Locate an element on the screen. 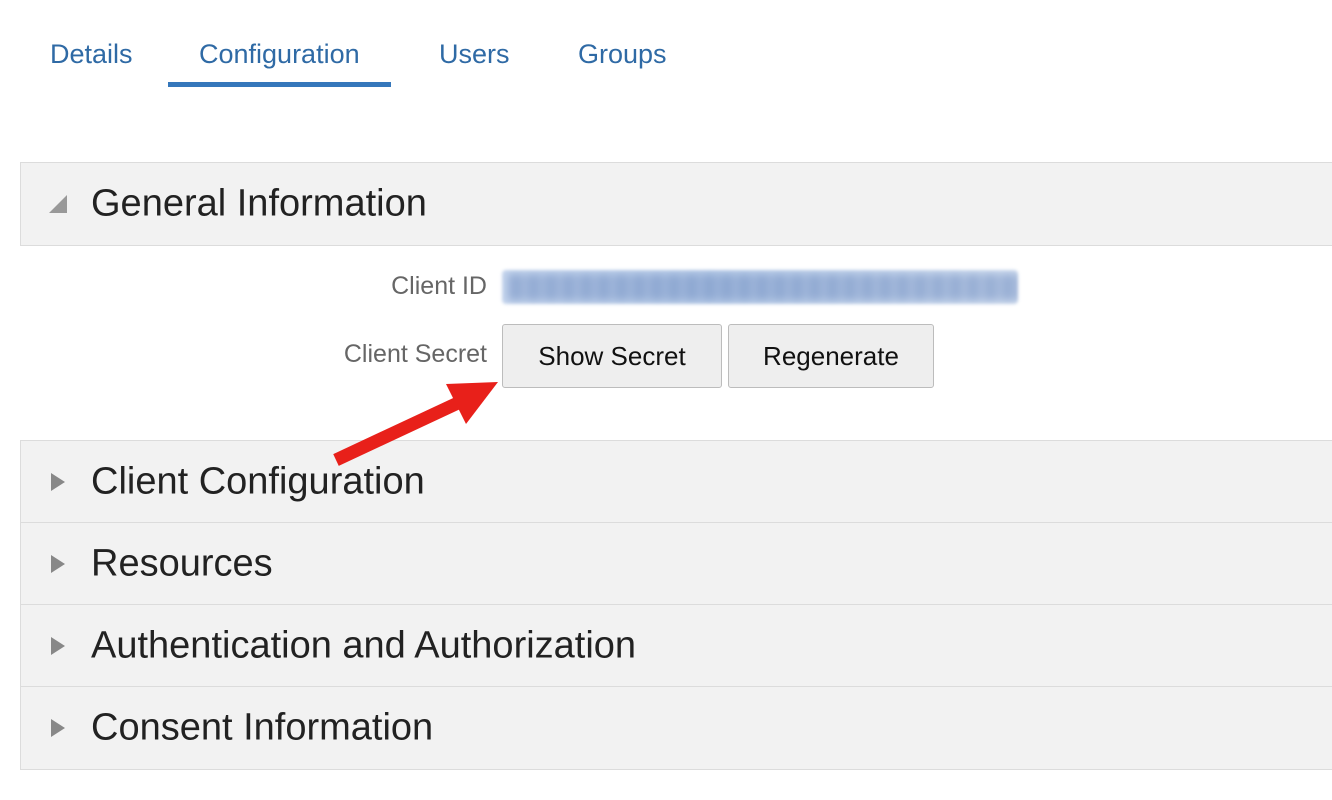 The width and height of the screenshot is (1332, 800). tab-users: Users is located at coordinates (474, 63).